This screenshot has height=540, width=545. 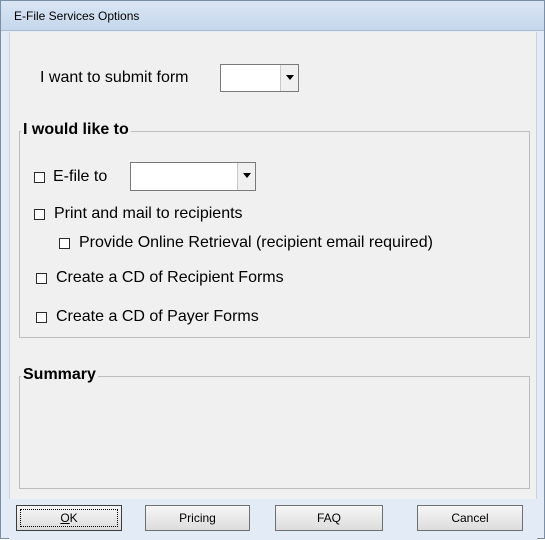 I want to click on efile-label: E-file to, so click(x=80, y=177).